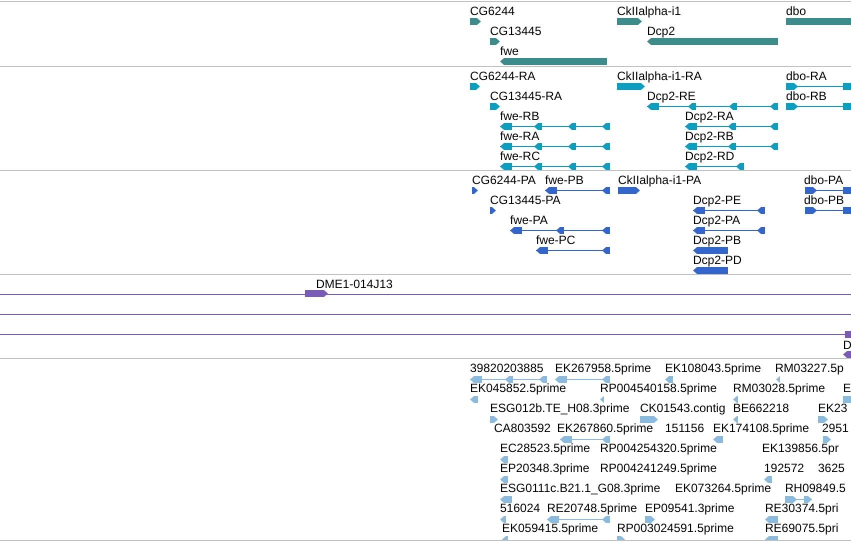  I want to click on feature-label: 39820203885, so click(507, 368).